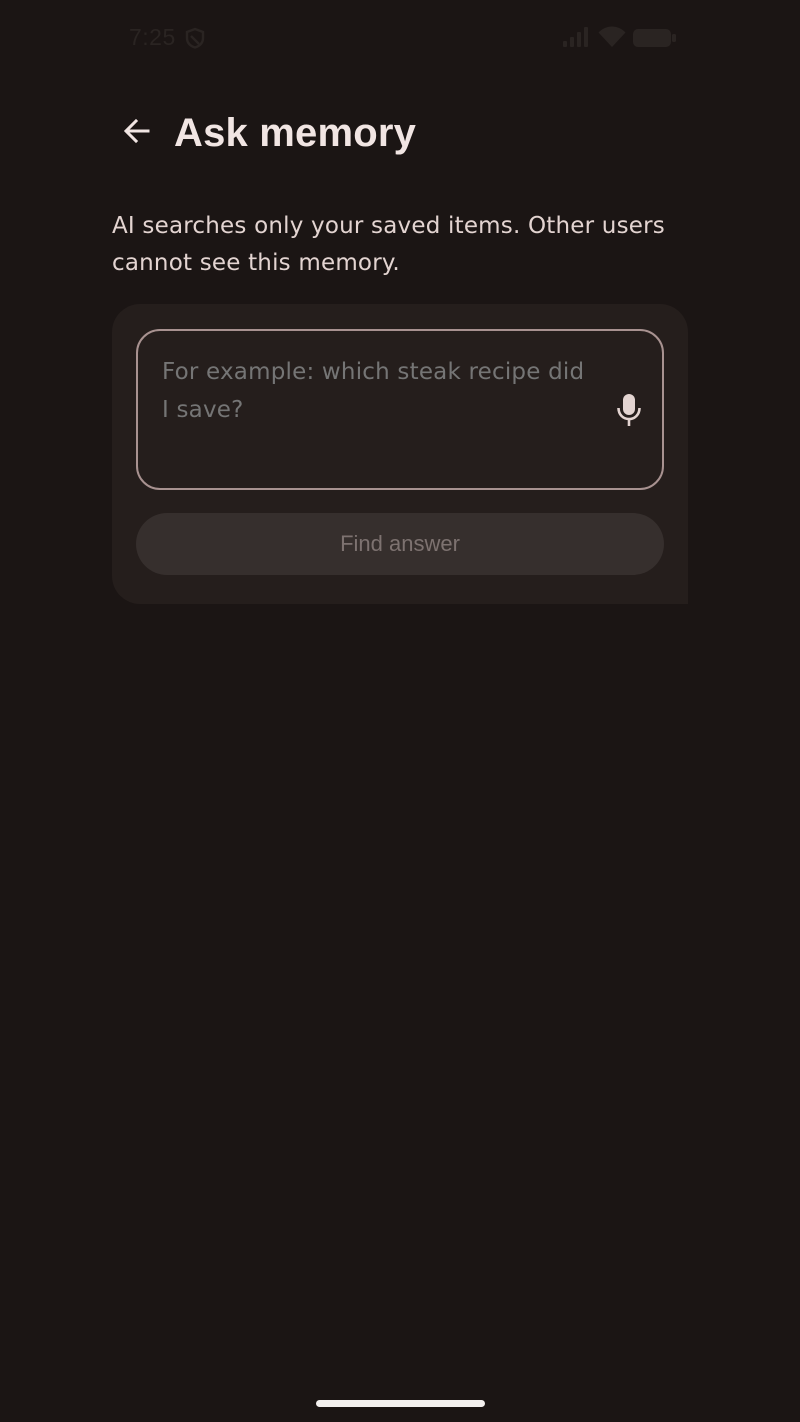 This screenshot has height=1422, width=800. I want to click on find-answer-button: Find answer, so click(400, 544).